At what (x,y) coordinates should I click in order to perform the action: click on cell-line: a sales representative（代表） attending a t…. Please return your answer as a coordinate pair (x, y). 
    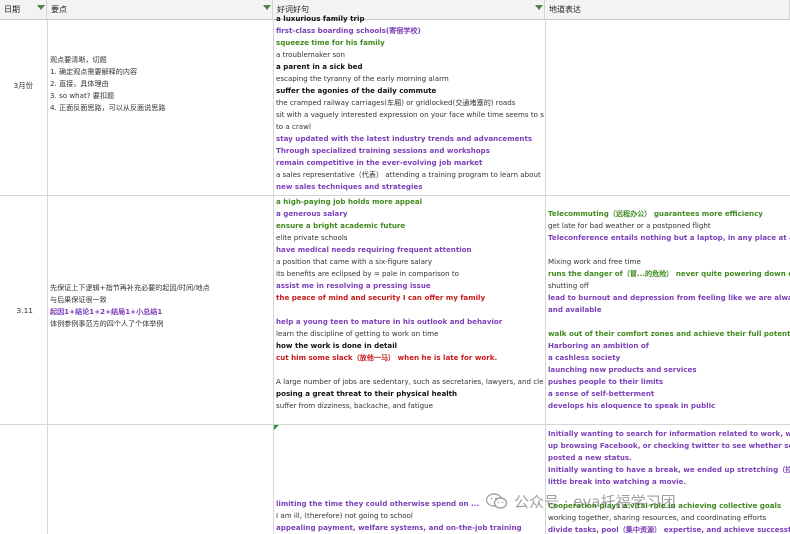
    Looking at the image, I should click on (408, 174).